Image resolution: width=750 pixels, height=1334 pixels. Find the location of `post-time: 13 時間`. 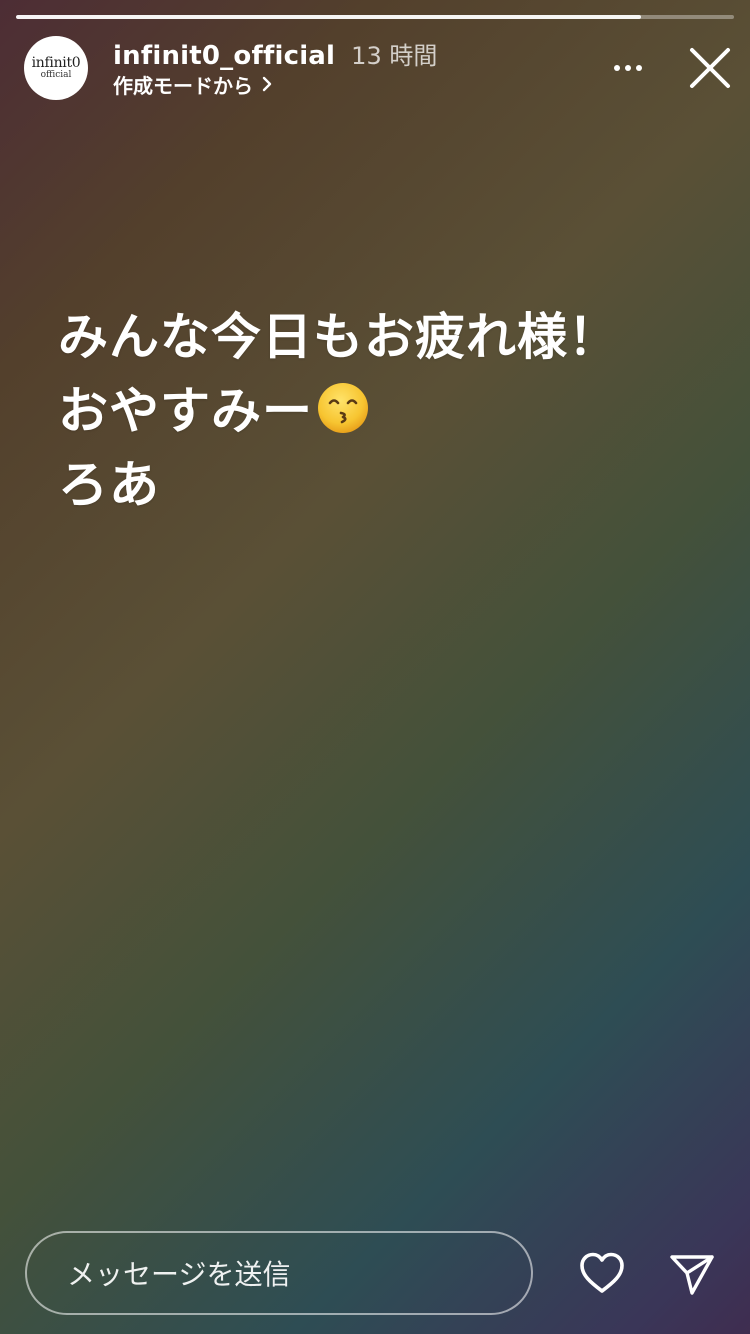

post-time: 13 時間 is located at coordinates (394, 56).